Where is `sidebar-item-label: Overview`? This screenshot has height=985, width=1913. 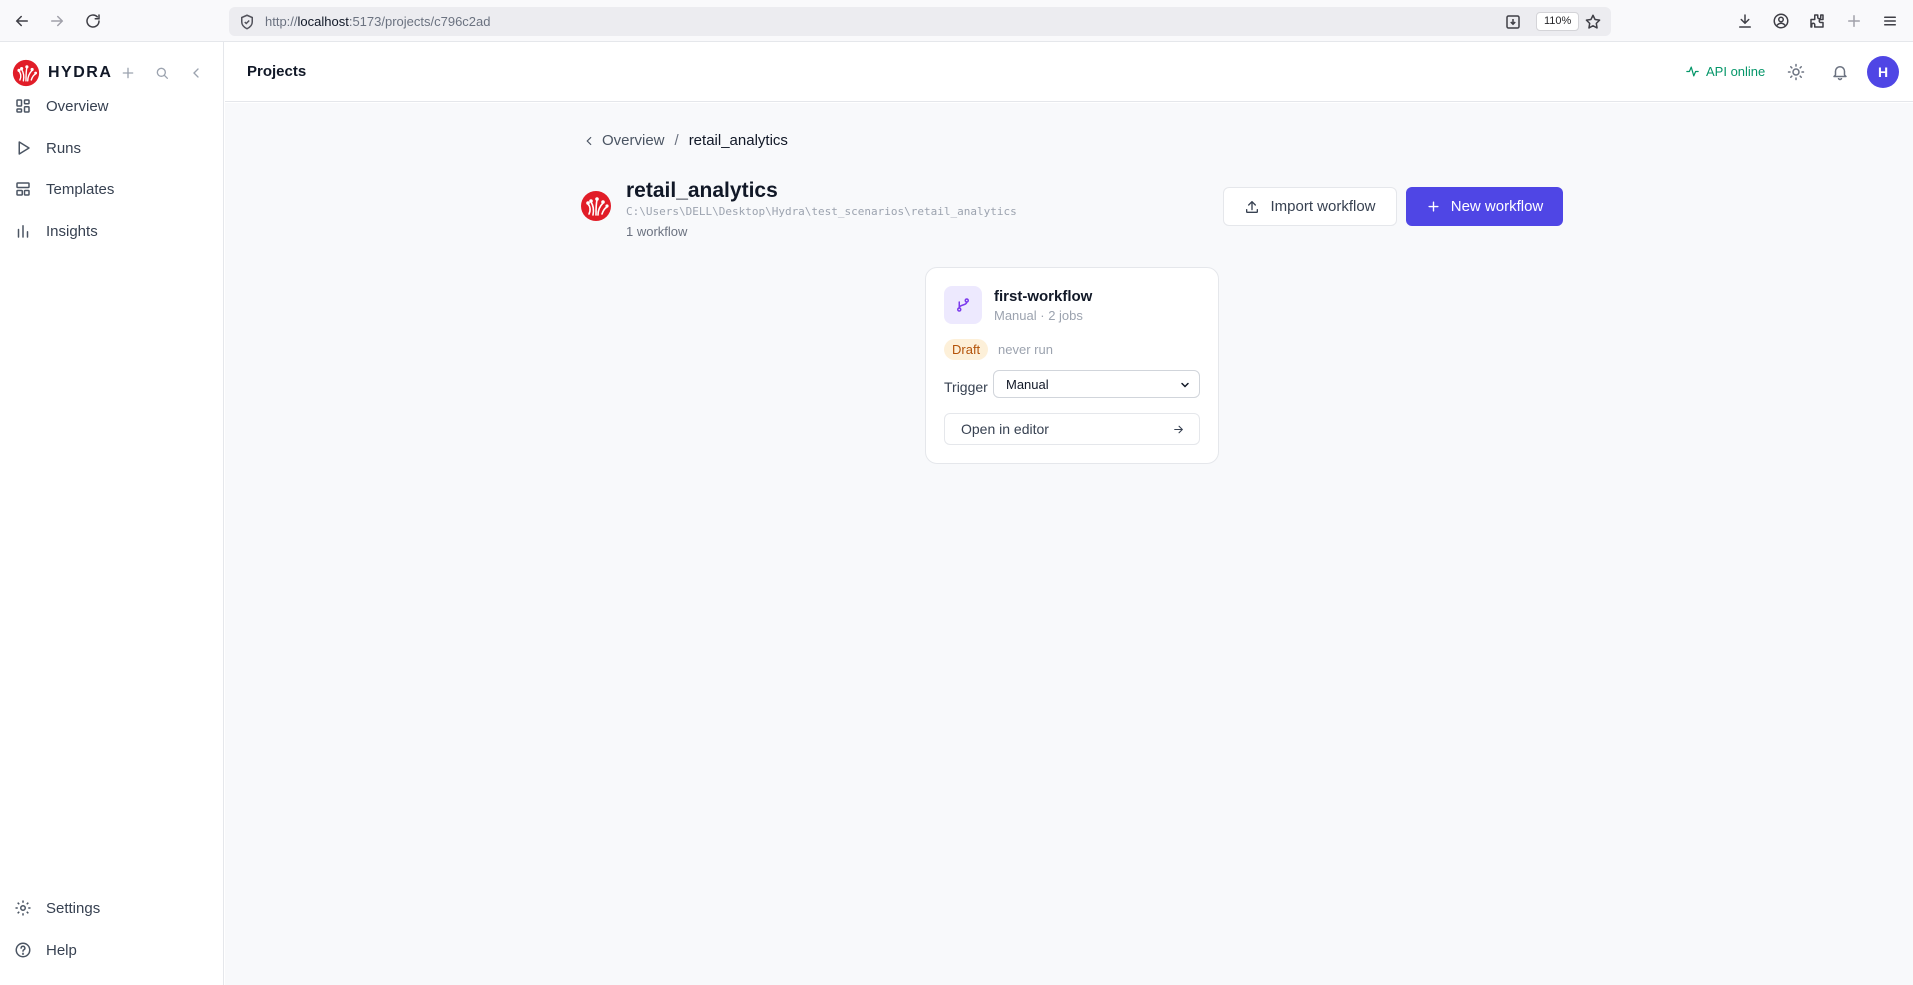 sidebar-item-label: Overview is located at coordinates (77, 106).